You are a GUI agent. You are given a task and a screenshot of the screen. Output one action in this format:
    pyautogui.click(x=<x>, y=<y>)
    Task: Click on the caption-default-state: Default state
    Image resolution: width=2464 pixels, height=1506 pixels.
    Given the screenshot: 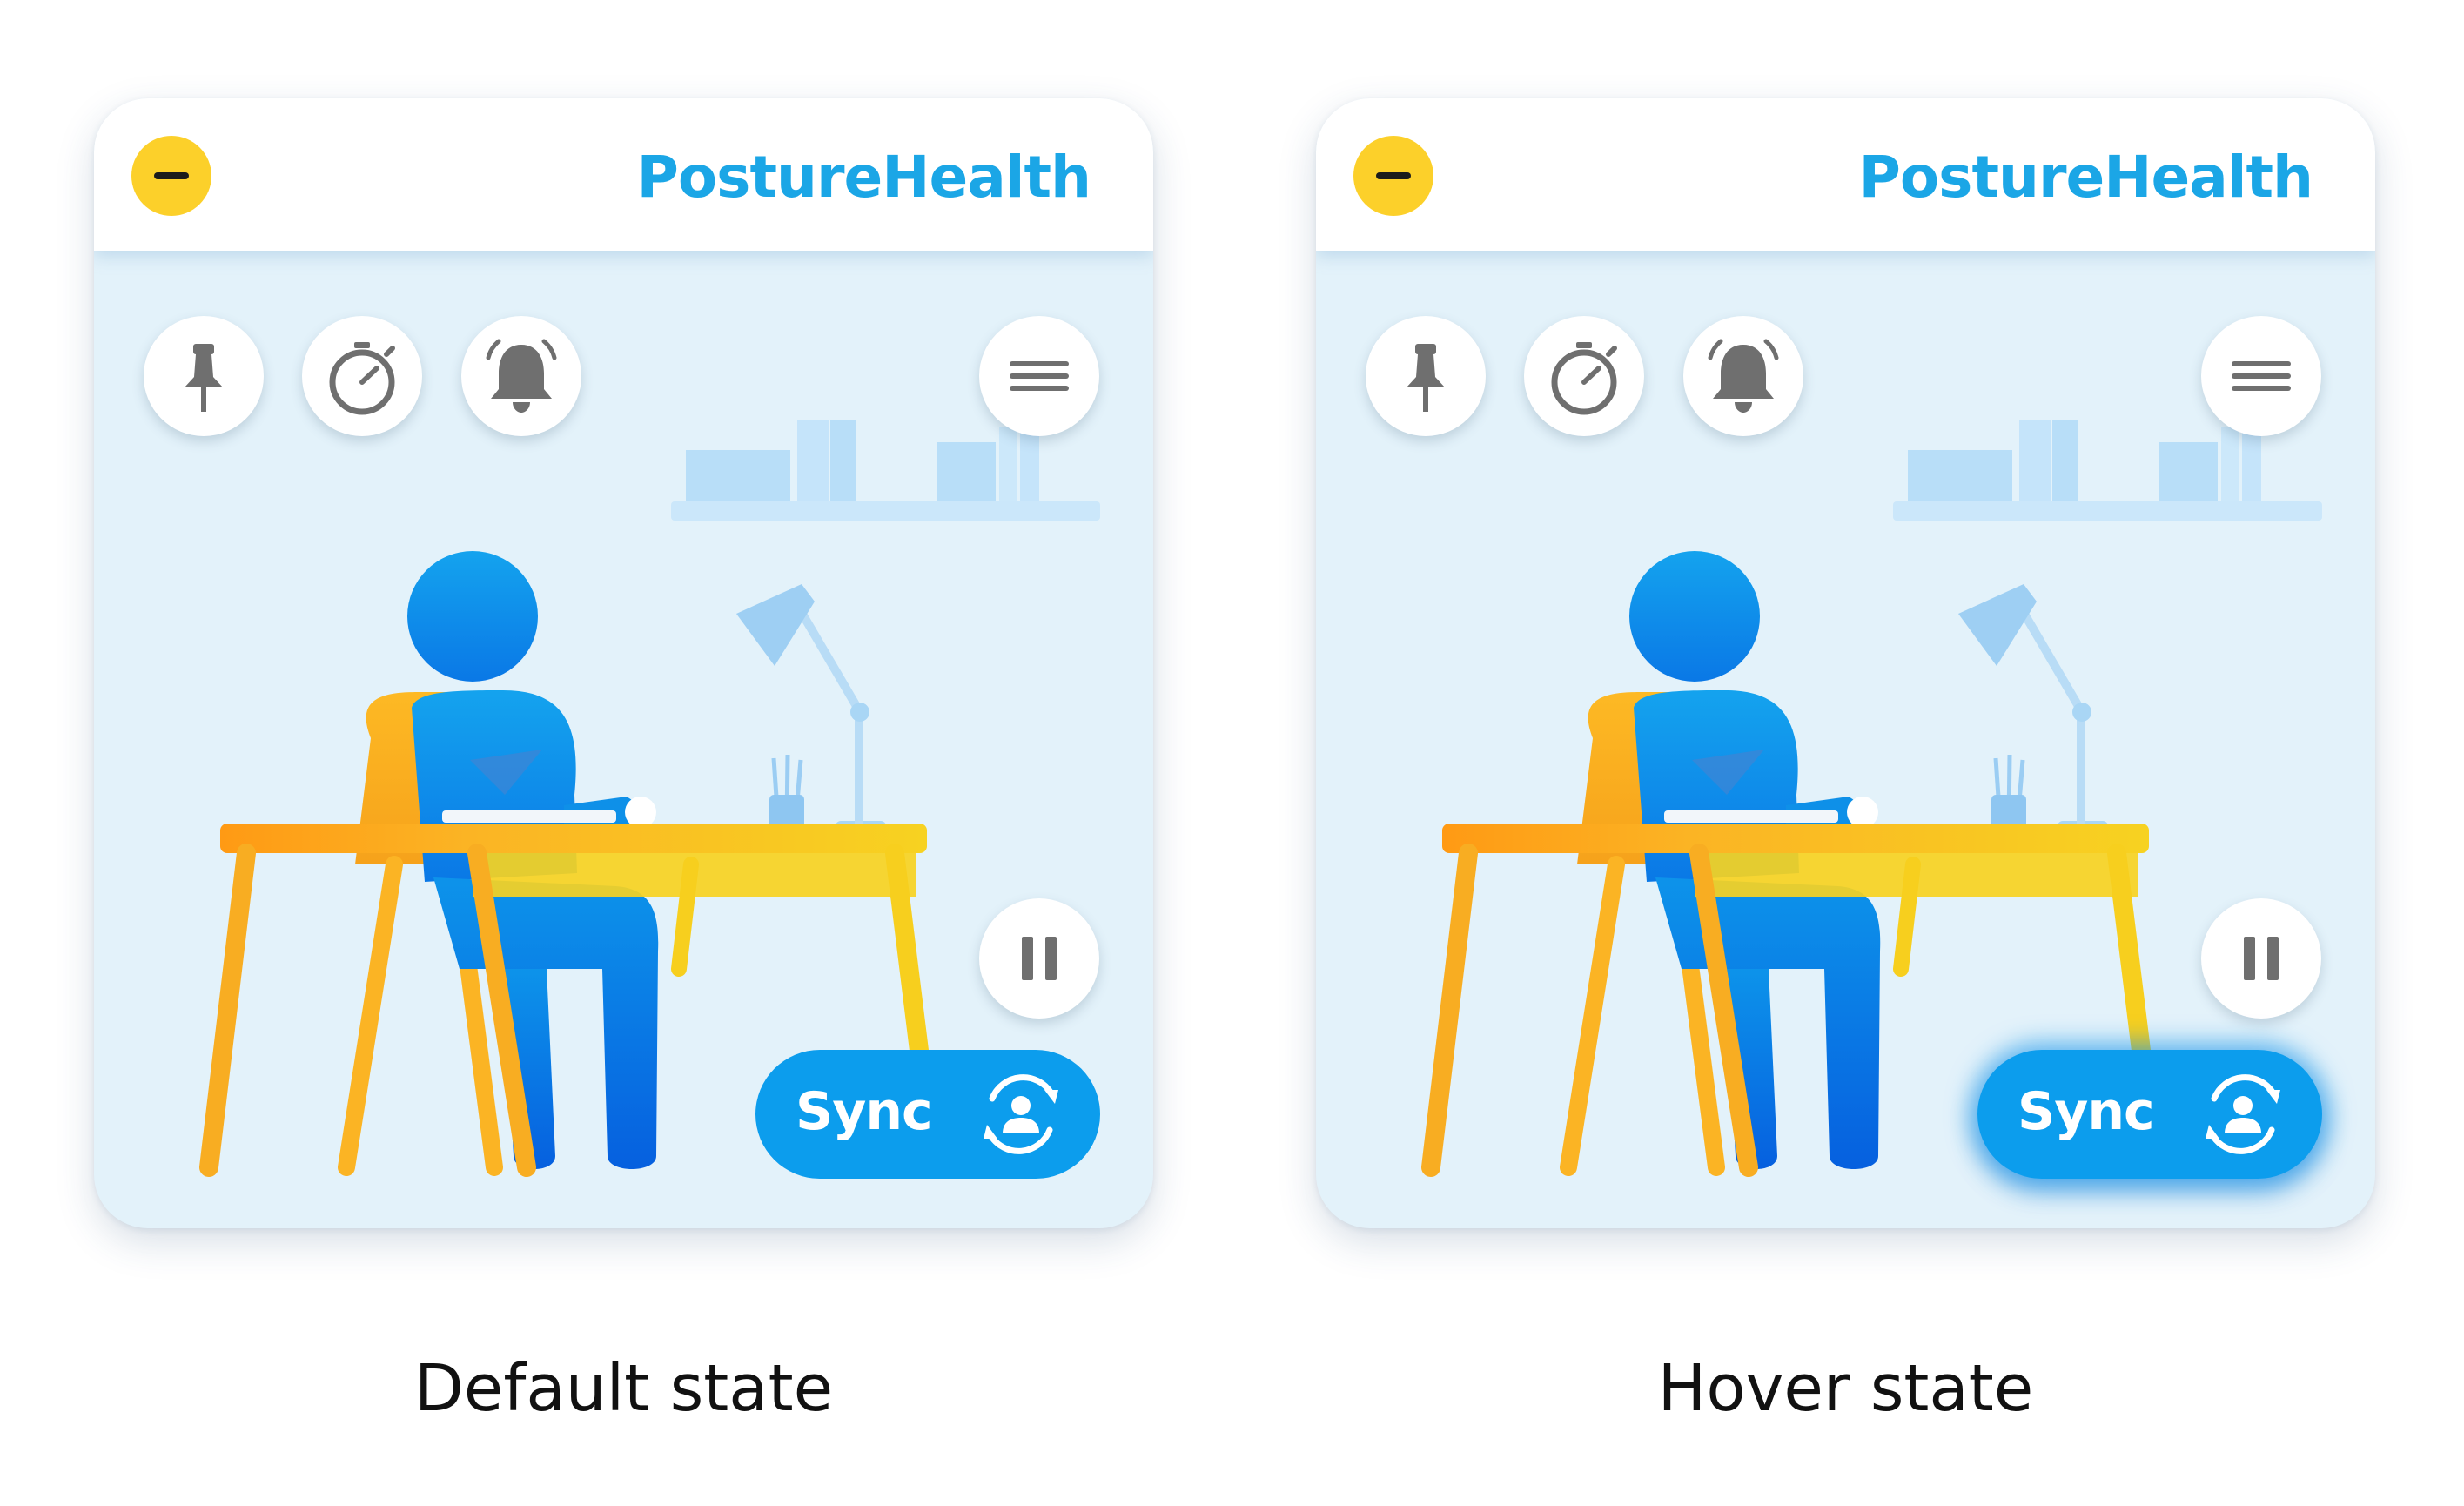 What is the action you would take?
    pyautogui.click(x=623, y=1388)
    